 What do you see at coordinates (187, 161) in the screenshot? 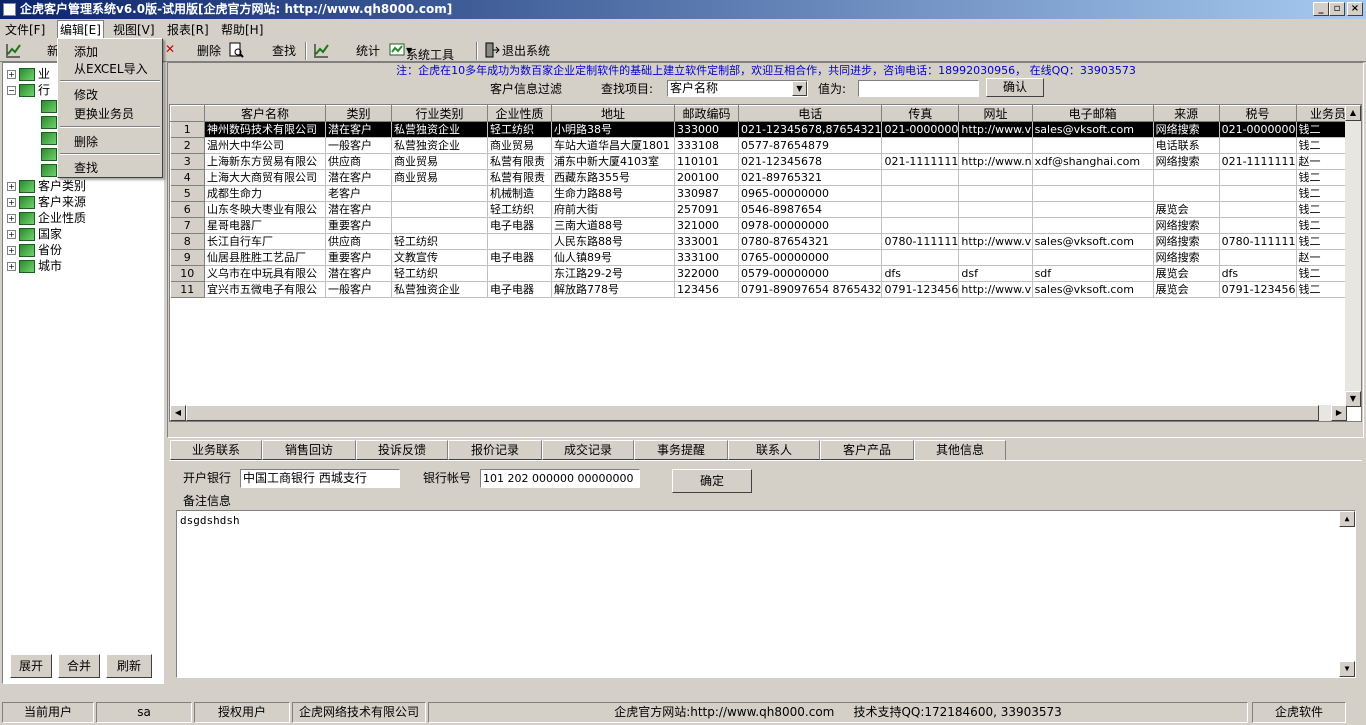
I see `row-number: 3` at bounding box center [187, 161].